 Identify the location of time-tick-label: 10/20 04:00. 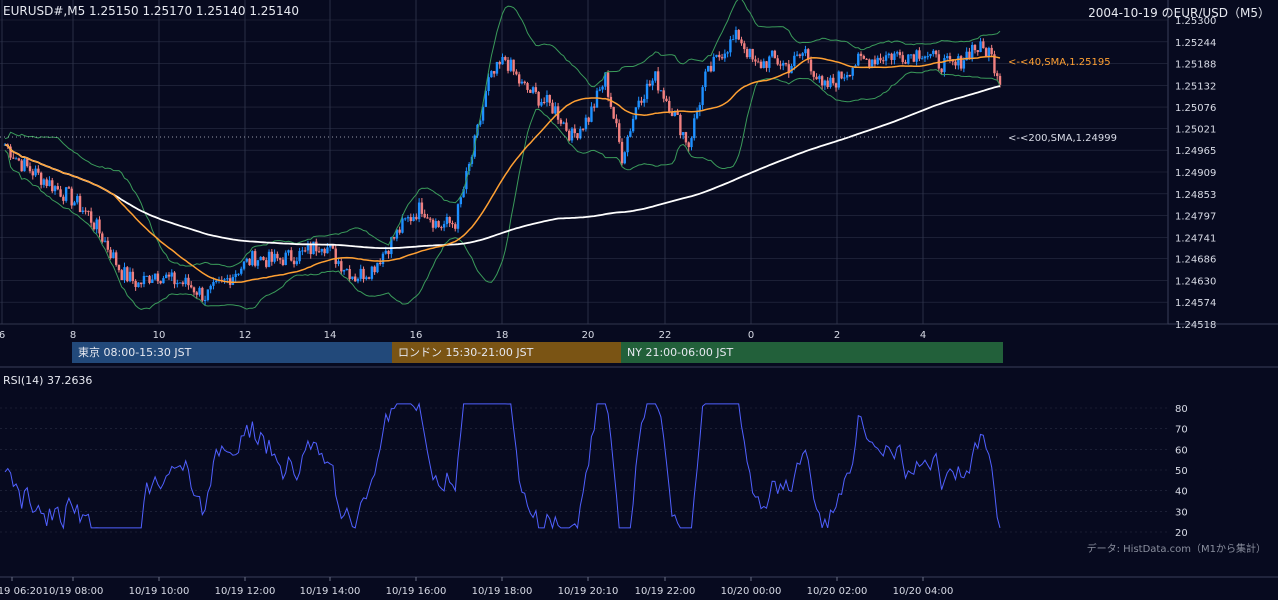
(923, 591).